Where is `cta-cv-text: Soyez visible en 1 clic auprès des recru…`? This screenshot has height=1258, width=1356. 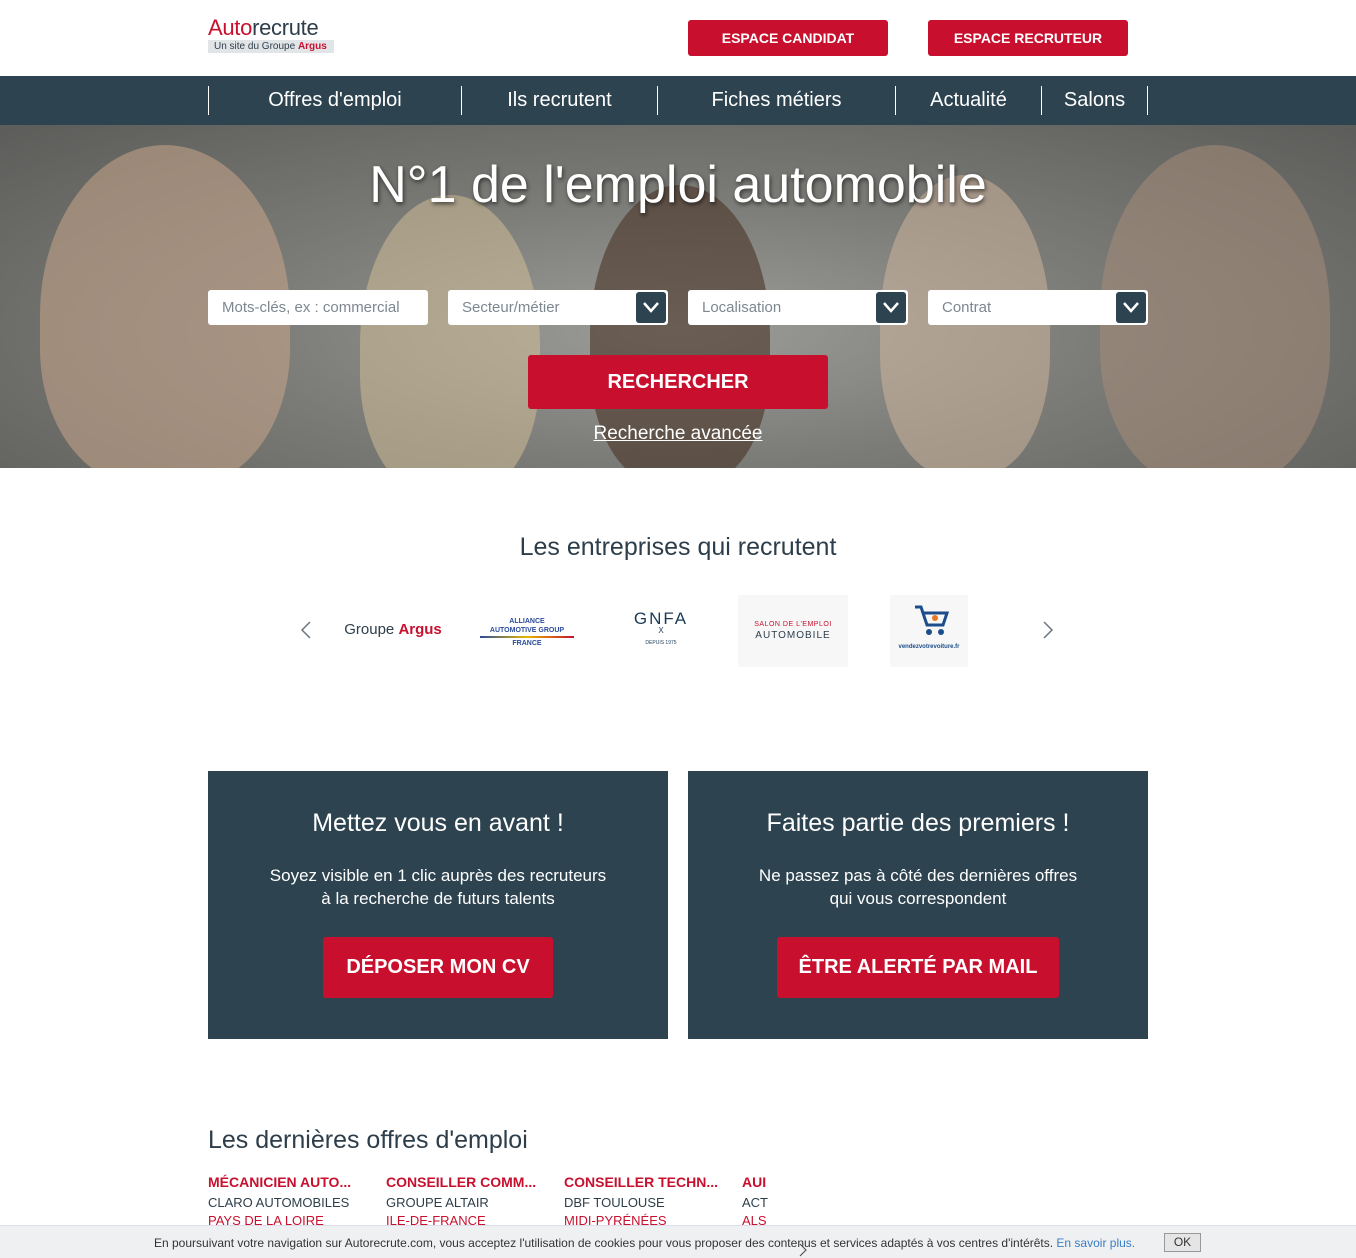
cta-cv-text: Soyez visible en 1 clic auprès des recru… is located at coordinates (438, 887).